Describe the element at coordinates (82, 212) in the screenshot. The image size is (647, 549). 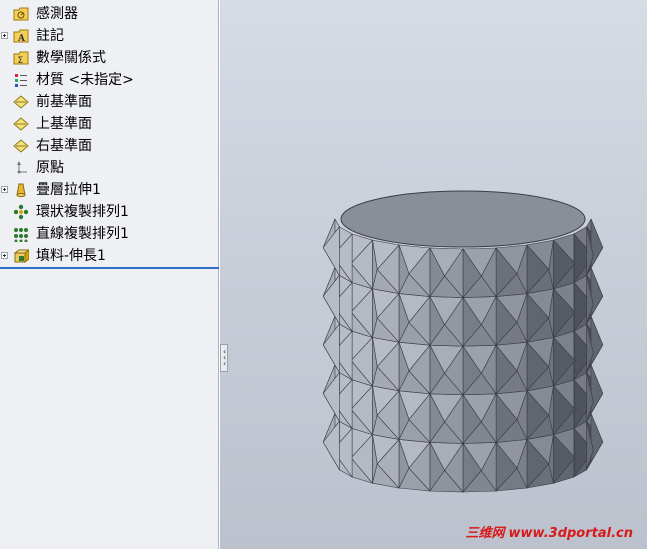
I see `tree-item-label: 環狀複製排列1` at that location.